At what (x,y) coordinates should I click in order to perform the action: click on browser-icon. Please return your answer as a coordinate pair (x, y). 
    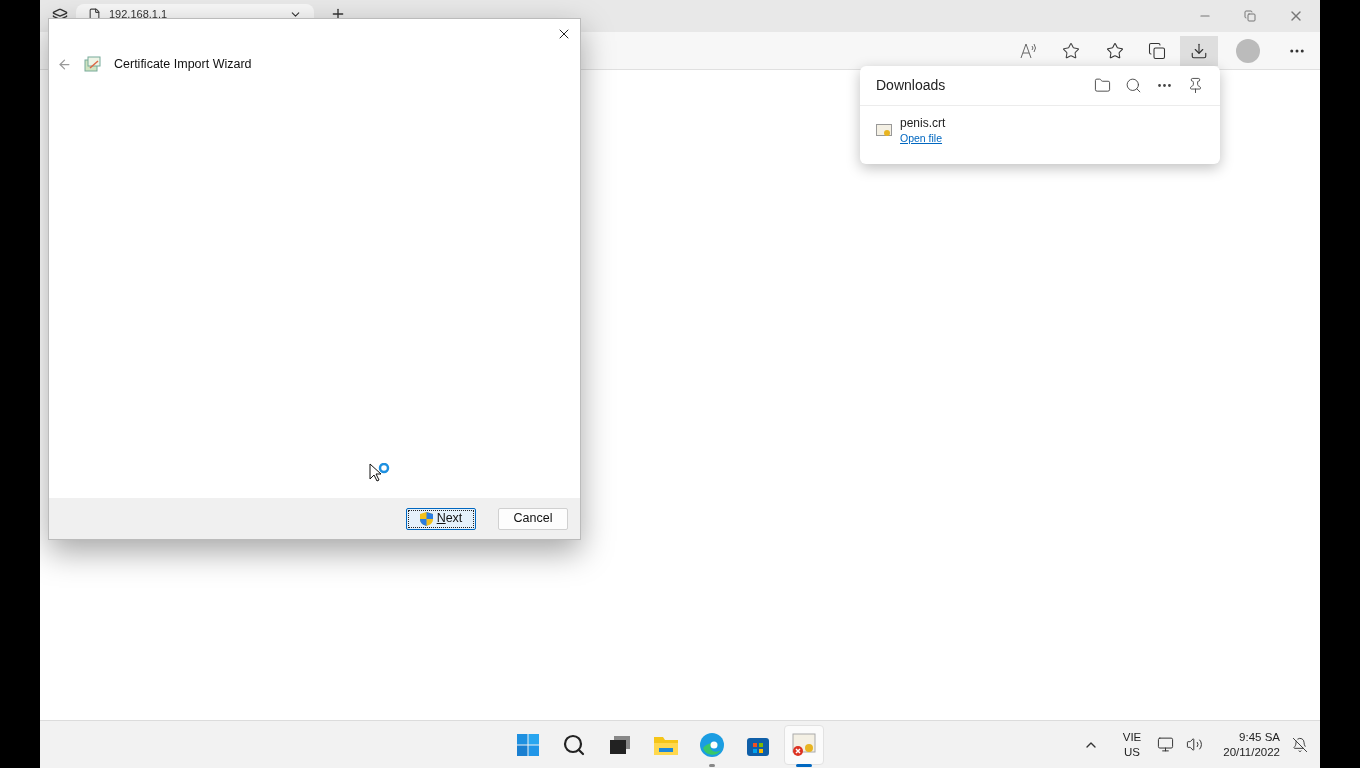
    Looking at the image, I should click on (712, 744).